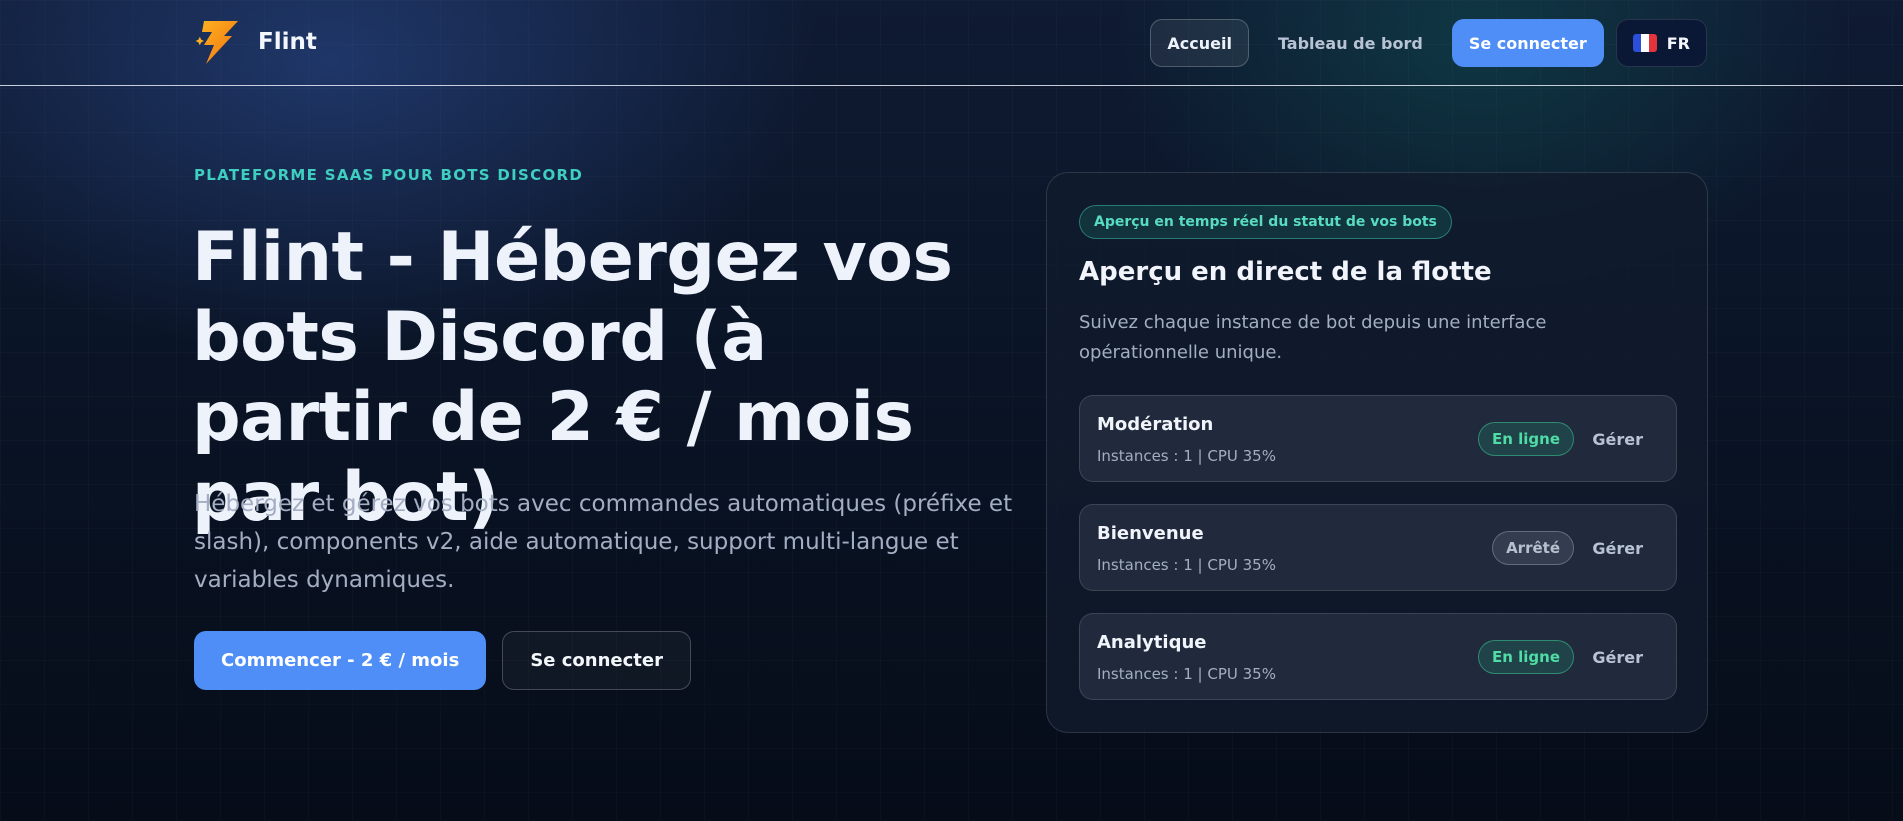 This screenshot has height=821, width=1903. What do you see at coordinates (340, 660) in the screenshot?
I see `get-started-button: Commencer - 2 € / mois` at bounding box center [340, 660].